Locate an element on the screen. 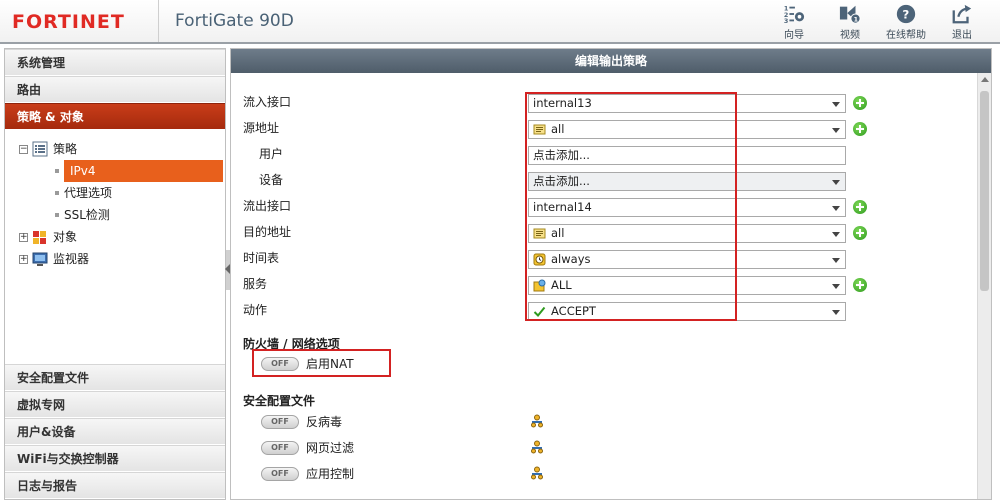  tree-label-proxy: 代理选项 is located at coordinates (88, 193).